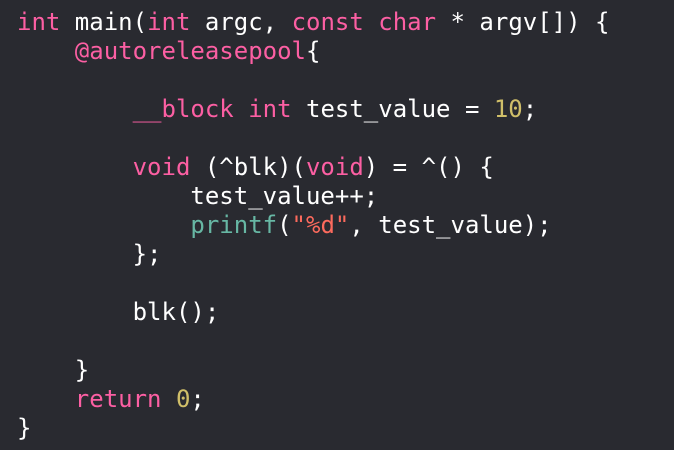  I want to click on code-token-num: 0, so click(183, 399).